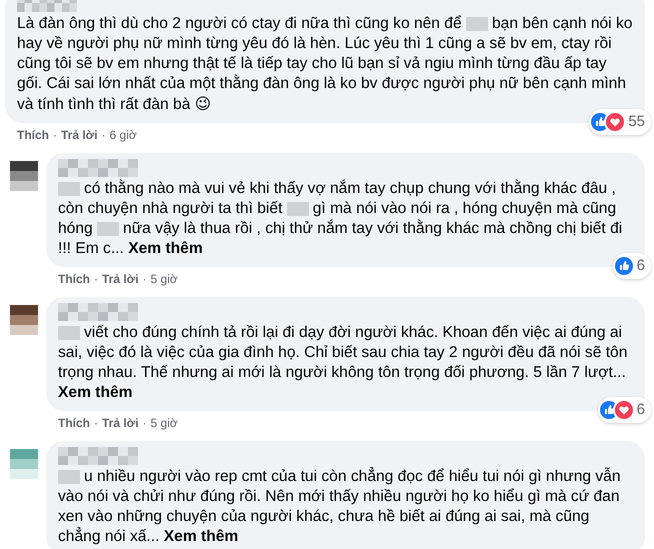  I want to click on timestamp: 6 giờ, so click(123, 135).